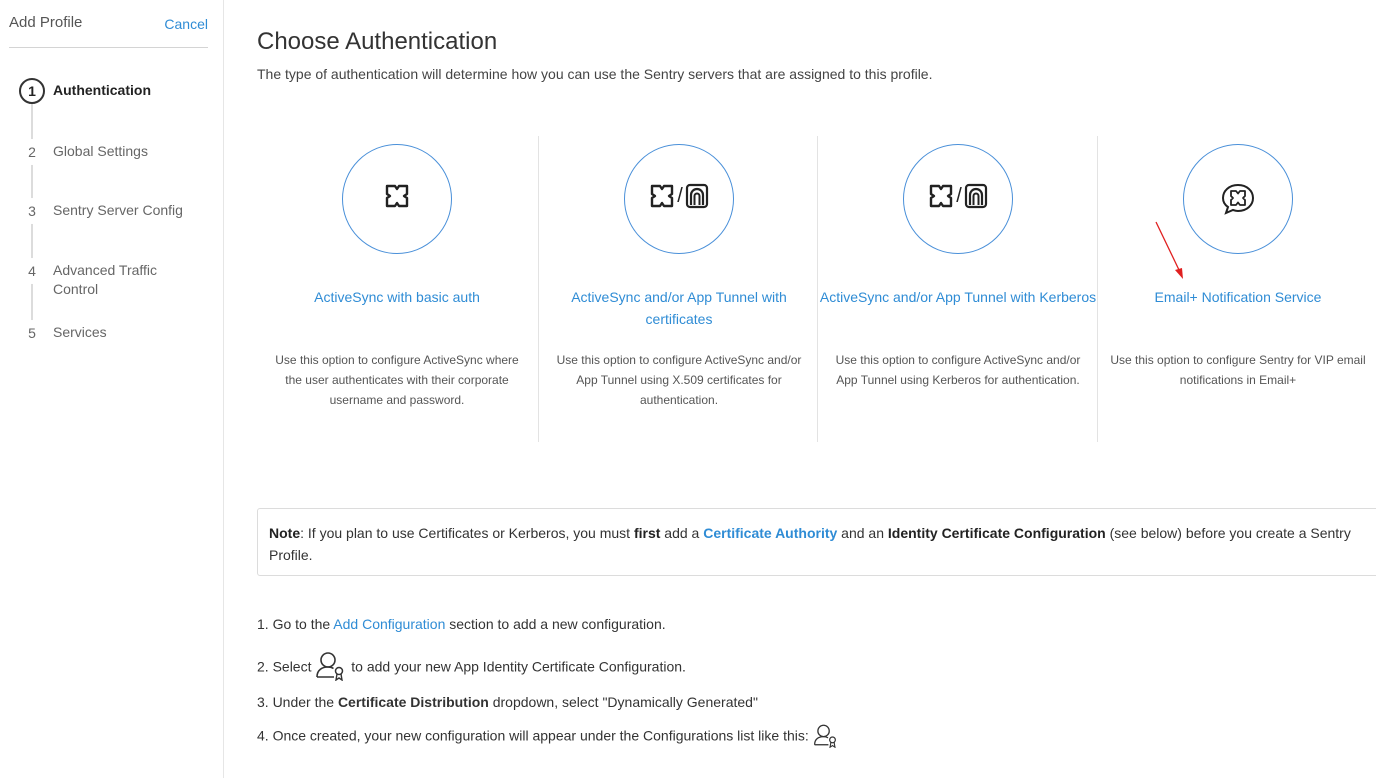 The width and height of the screenshot is (1376, 778). What do you see at coordinates (108, 31) in the screenshot?
I see `sidebar-header: Add Profile Cancel` at bounding box center [108, 31].